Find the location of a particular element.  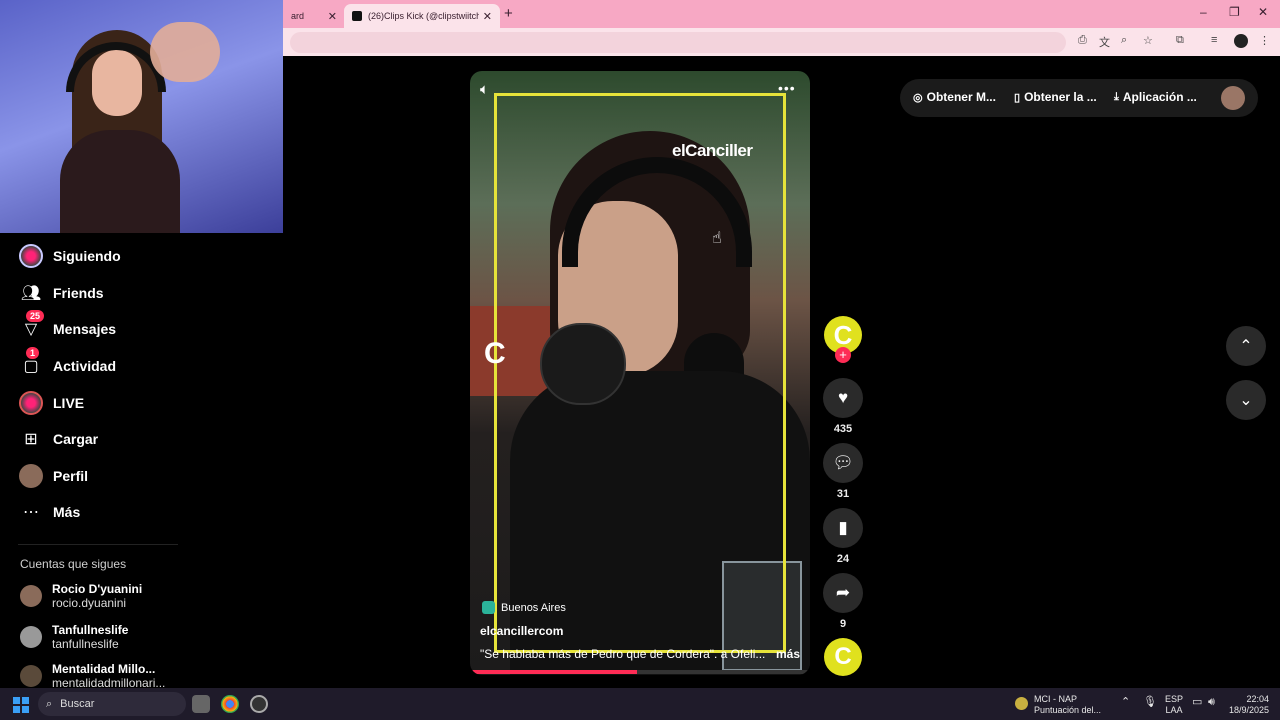

language-indicator: ESP LAA is located at coordinates (1174, 705).